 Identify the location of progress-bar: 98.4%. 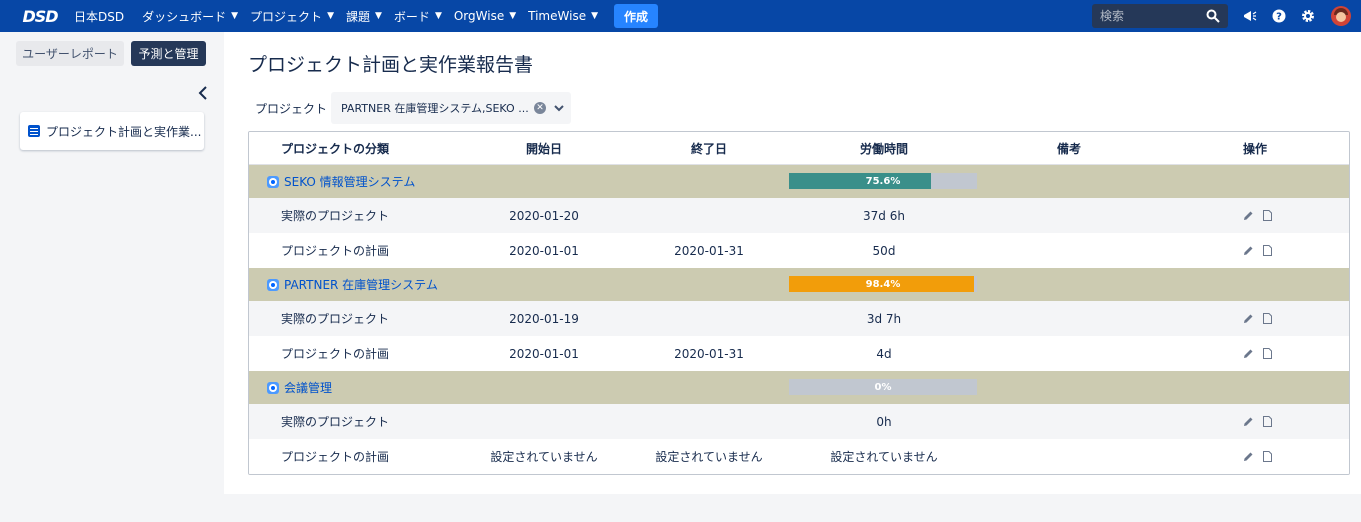
(883, 284).